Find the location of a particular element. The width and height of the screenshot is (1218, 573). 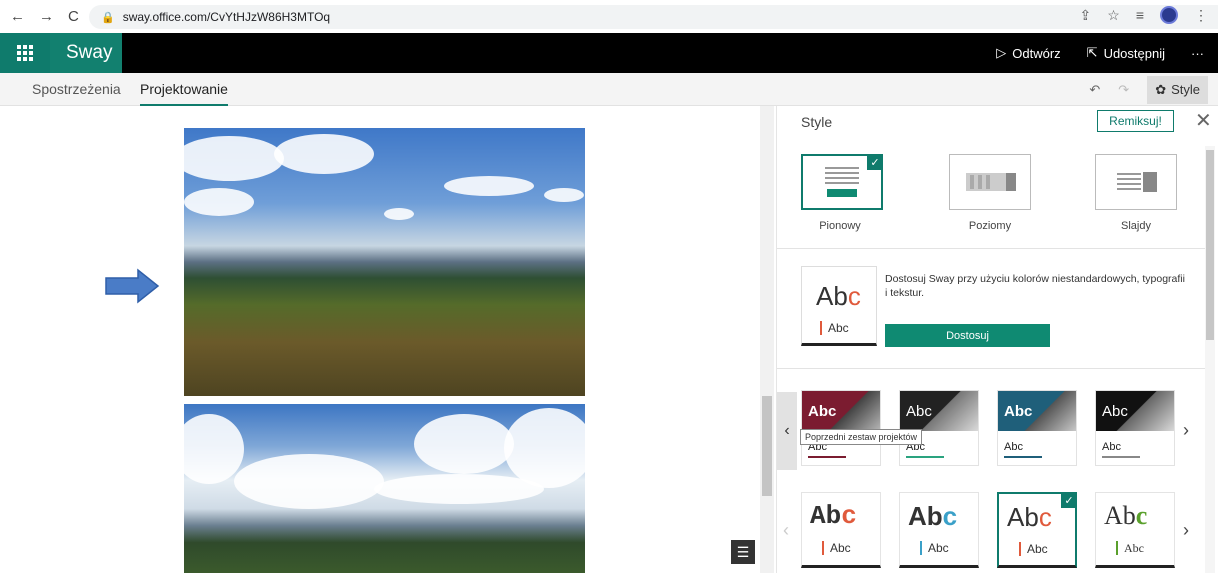

canvas-scroll-thumb is located at coordinates (767, 446).